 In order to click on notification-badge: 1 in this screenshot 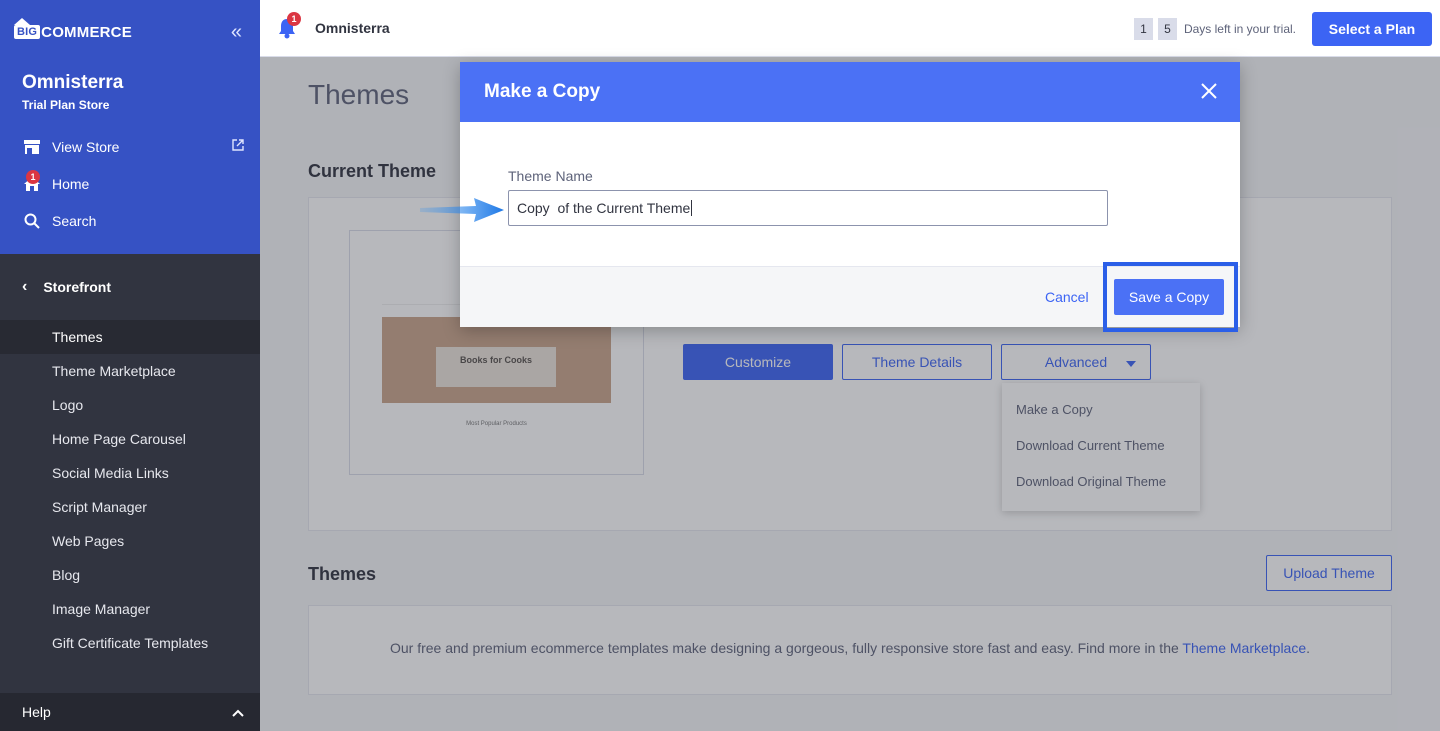, I will do `click(294, 19)`.